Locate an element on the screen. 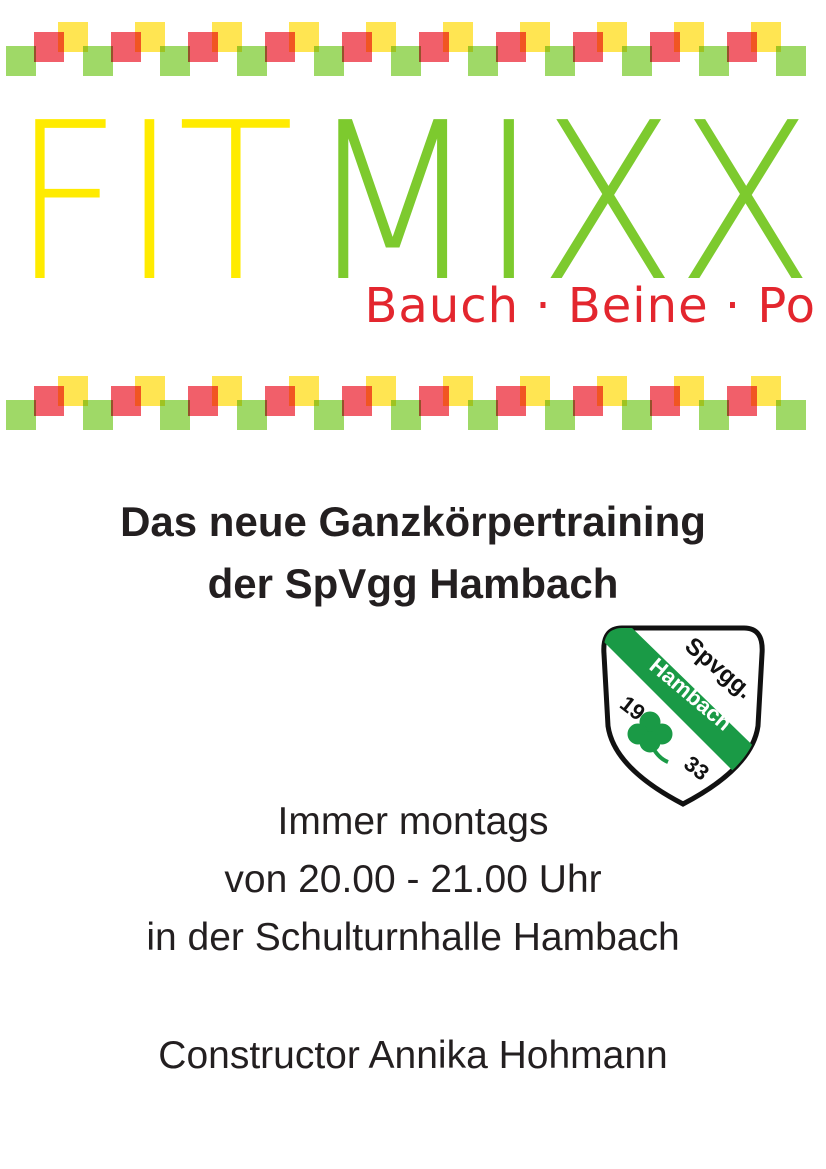 This screenshot has width=826, height=1169. info-schedule-day: Immer montags is located at coordinates (413, 821).